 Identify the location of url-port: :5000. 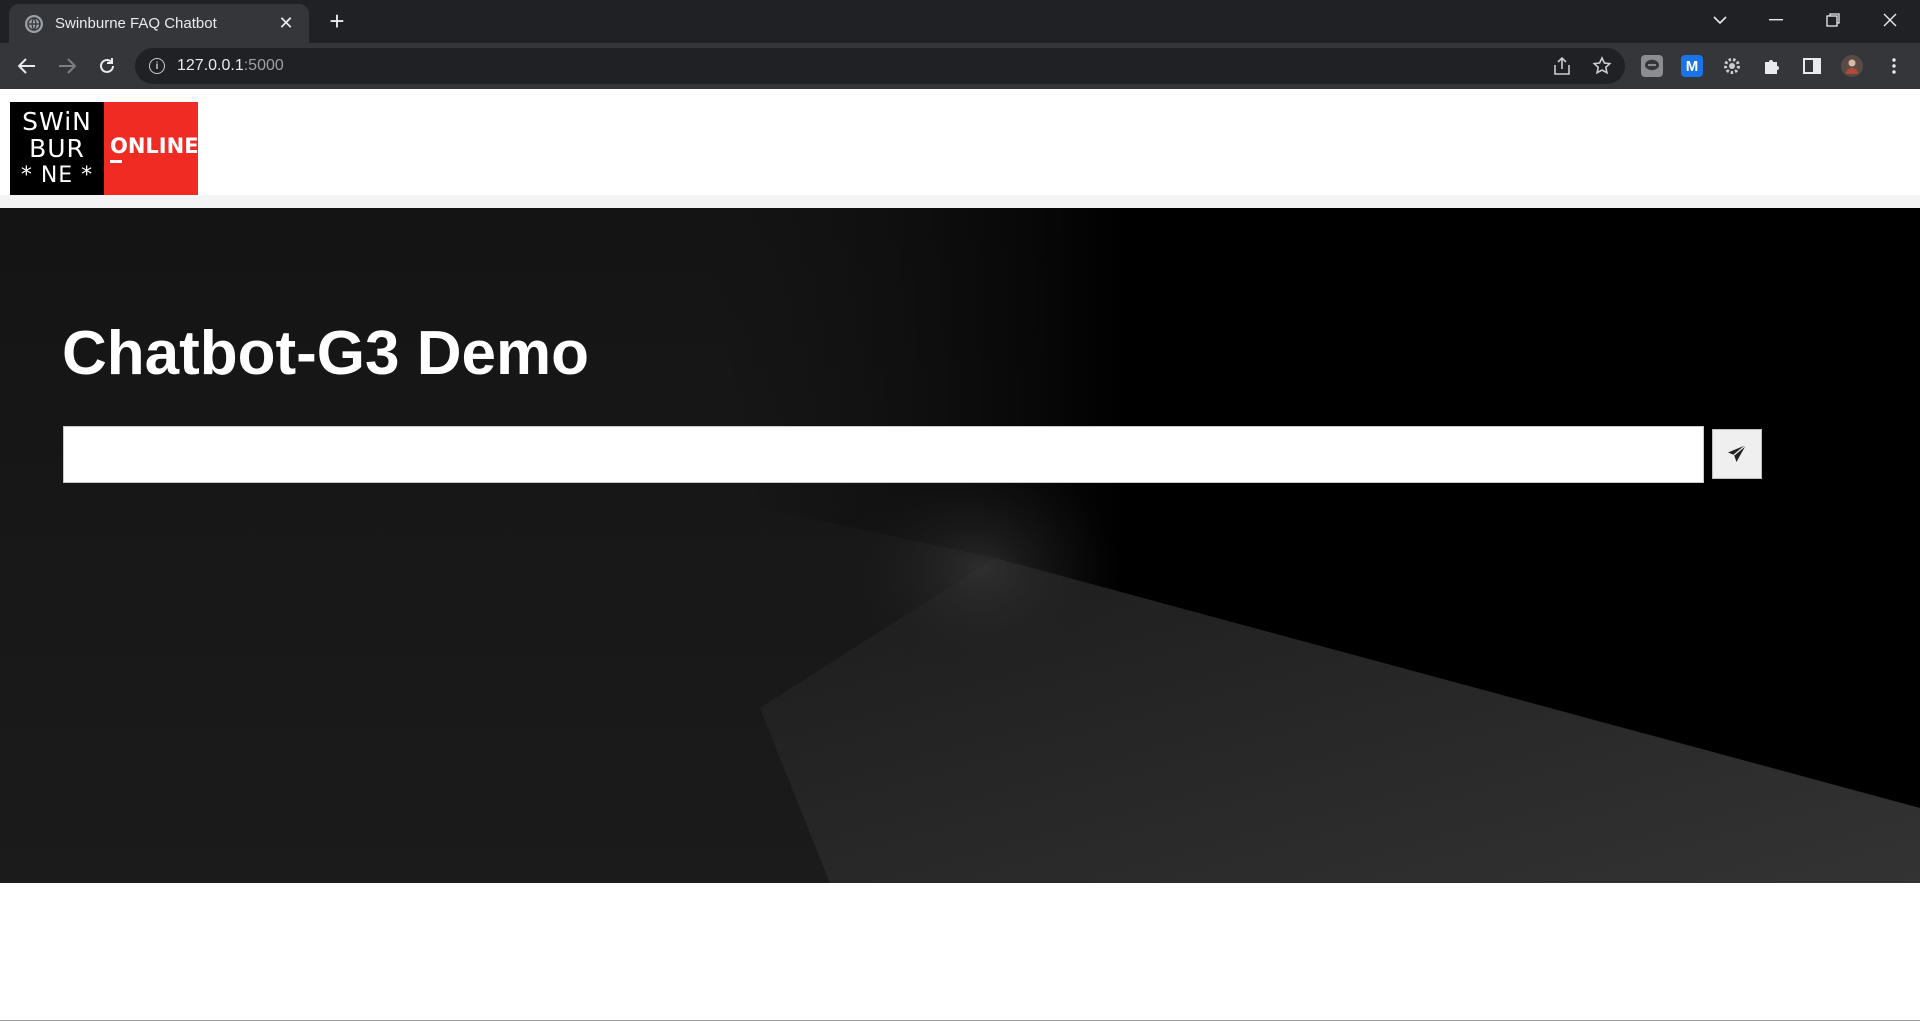
(263, 65).